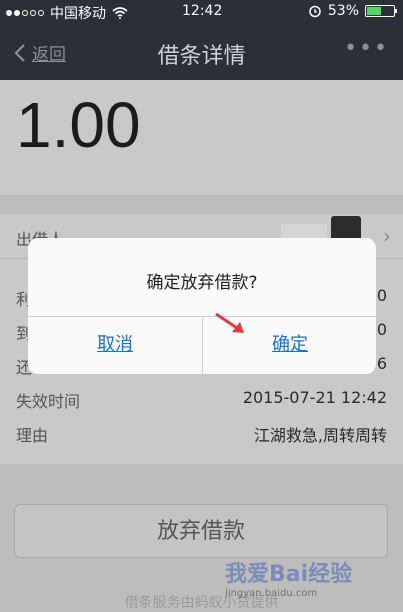  I want to click on pointer-arrow-icon, so click(229, 322).